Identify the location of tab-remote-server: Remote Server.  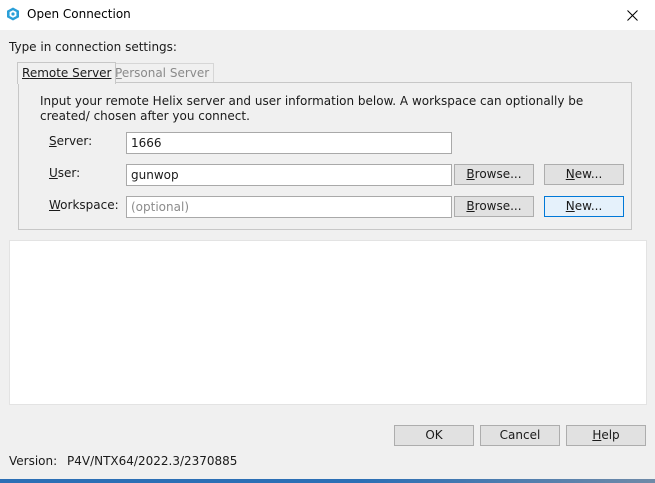
(67, 73).